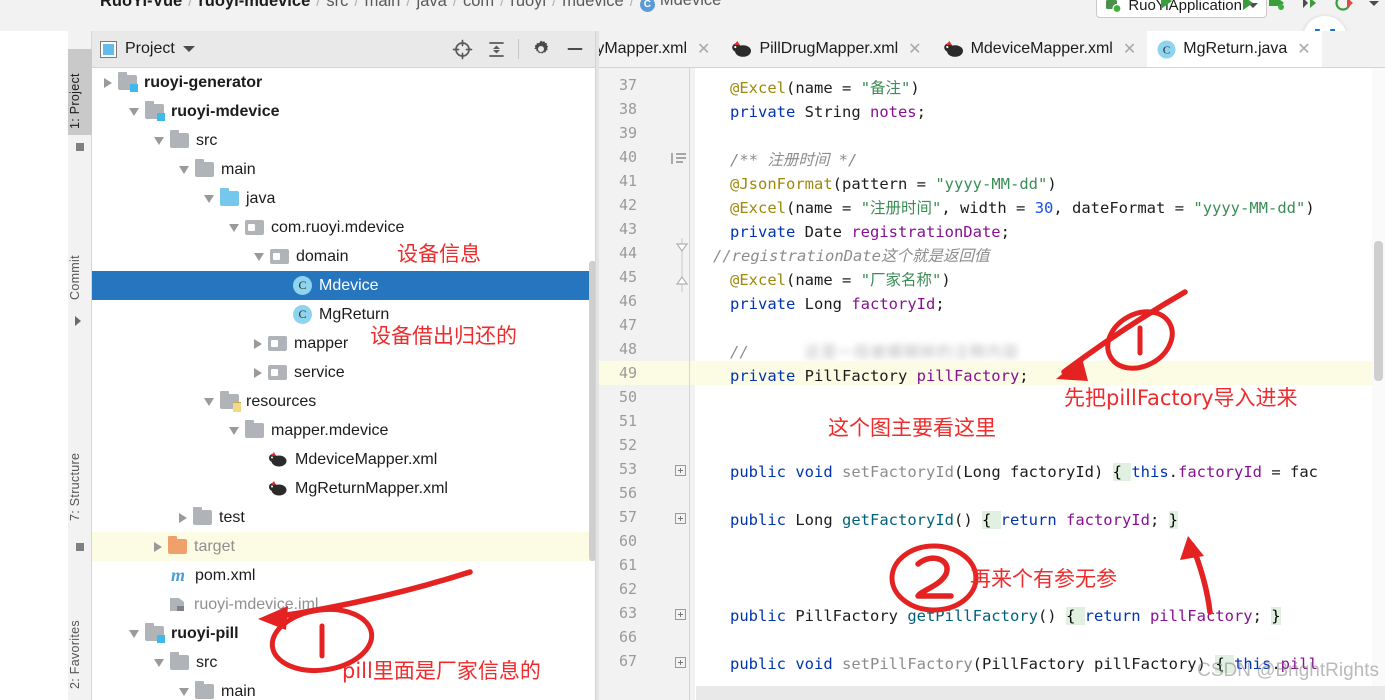 The width and height of the screenshot is (1385, 700). Describe the element at coordinates (575, 49) in the screenshot. I see `hide-panel-icon` at that location.